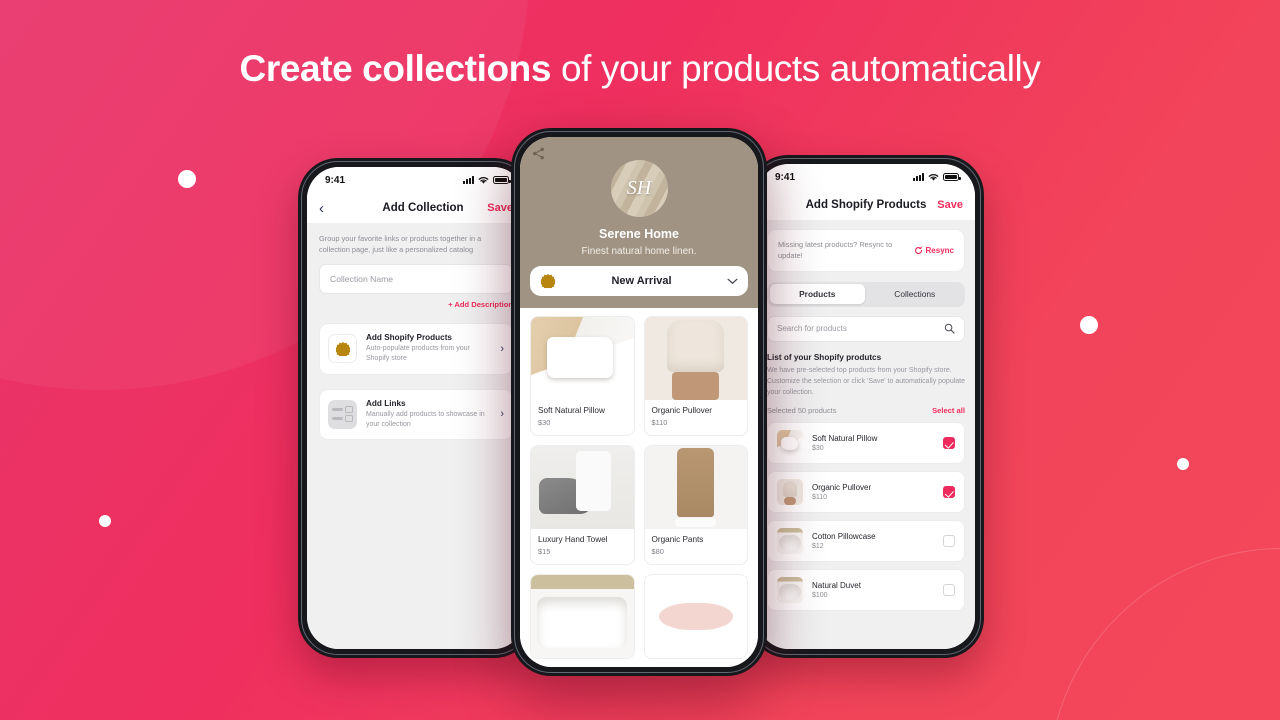 This screenshot has width=1280, height=720. I want to click on product-row: Soft Natural Pillow $30, so click(866, 443).